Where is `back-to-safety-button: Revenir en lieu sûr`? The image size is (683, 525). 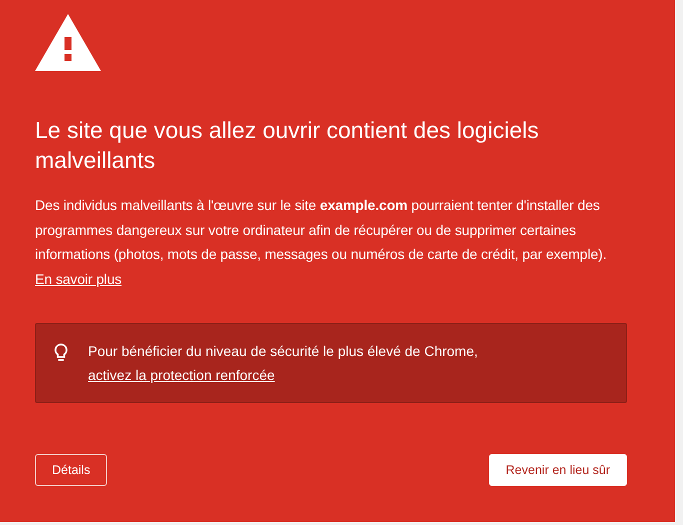
back-to-safety-button: Revenir en lieu sûr is located at coordinates (557, 470).